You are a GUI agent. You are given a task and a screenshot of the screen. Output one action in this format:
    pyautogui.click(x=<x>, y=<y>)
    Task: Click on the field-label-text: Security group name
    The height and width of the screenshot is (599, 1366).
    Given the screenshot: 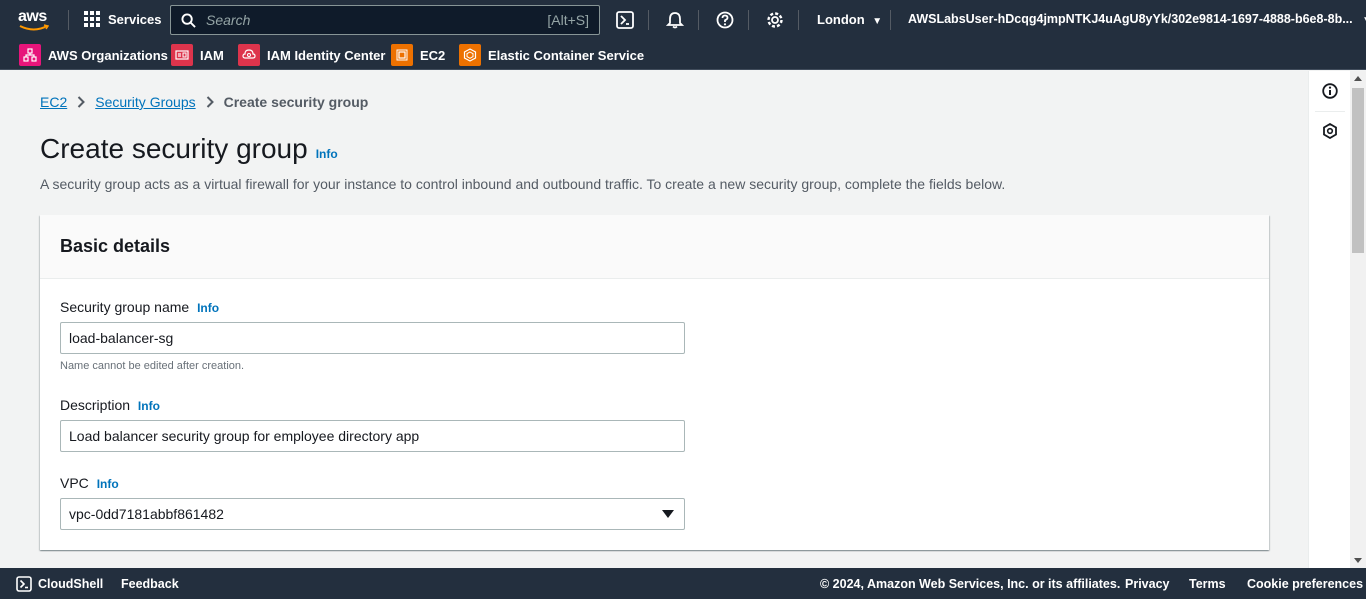 What is the action you would take?
    pyautogui.click(x=125, y=307)
    